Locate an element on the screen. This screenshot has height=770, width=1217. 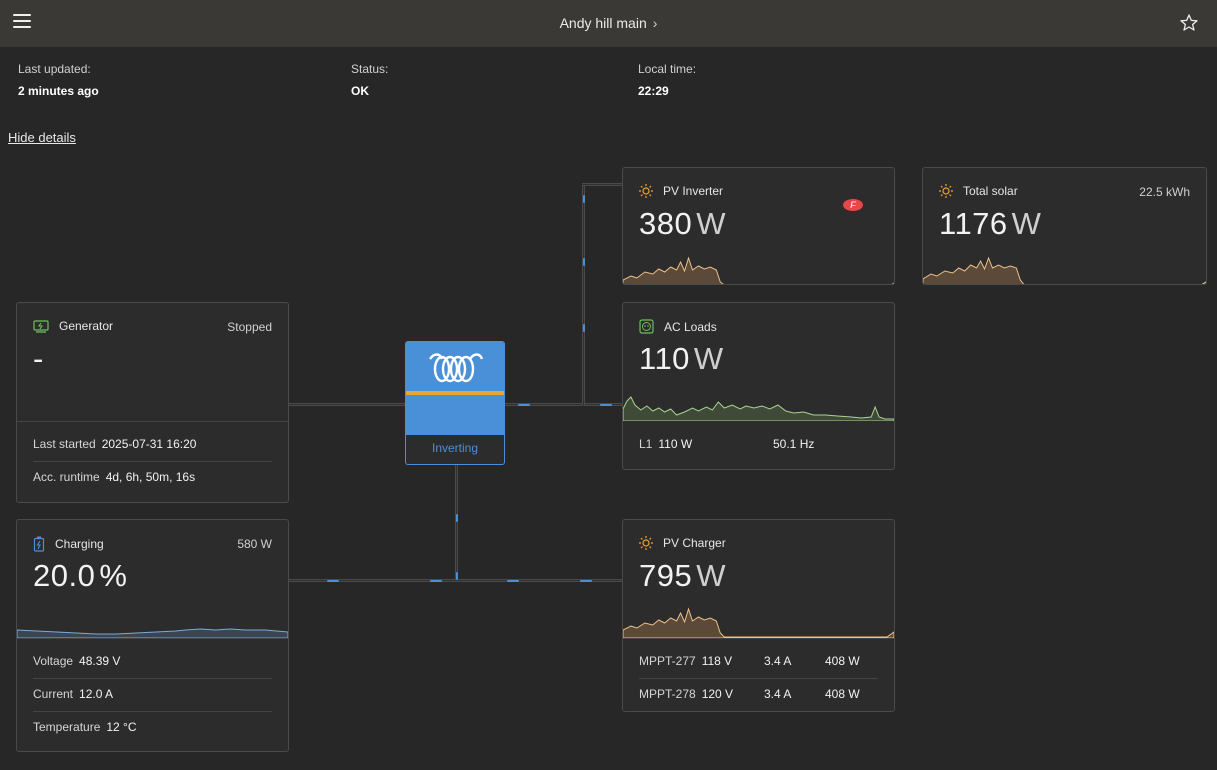
site-title: Andy hill main is located at coordinates (603, 23).